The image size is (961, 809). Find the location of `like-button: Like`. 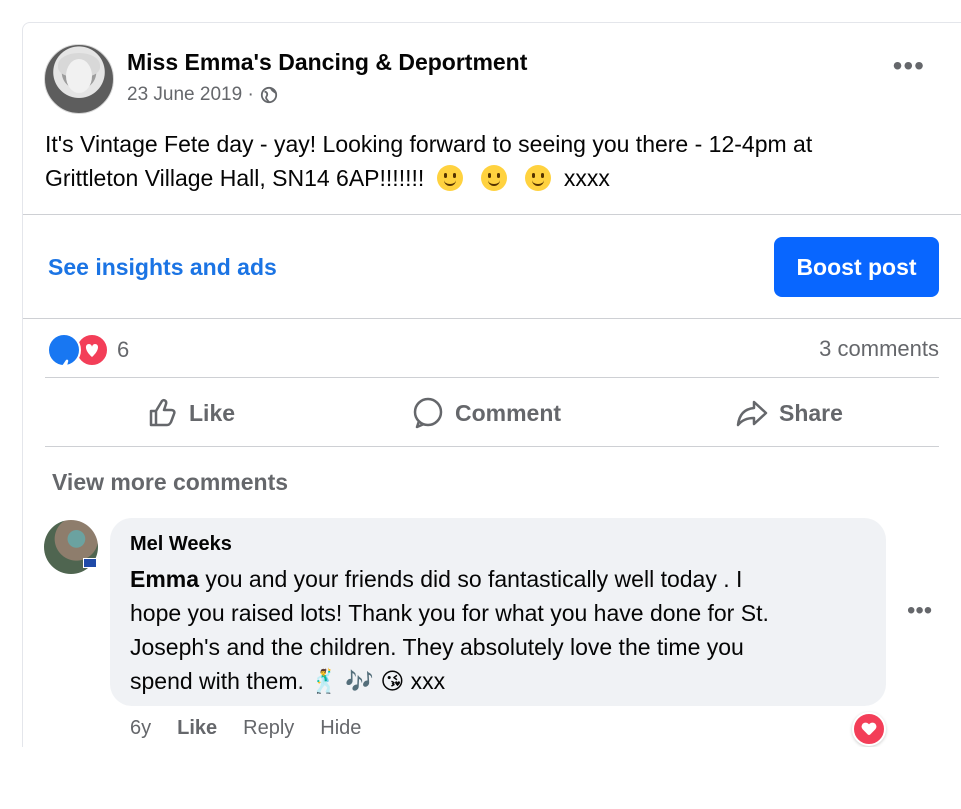

like-button: Like is located at coordinates (190, 413).